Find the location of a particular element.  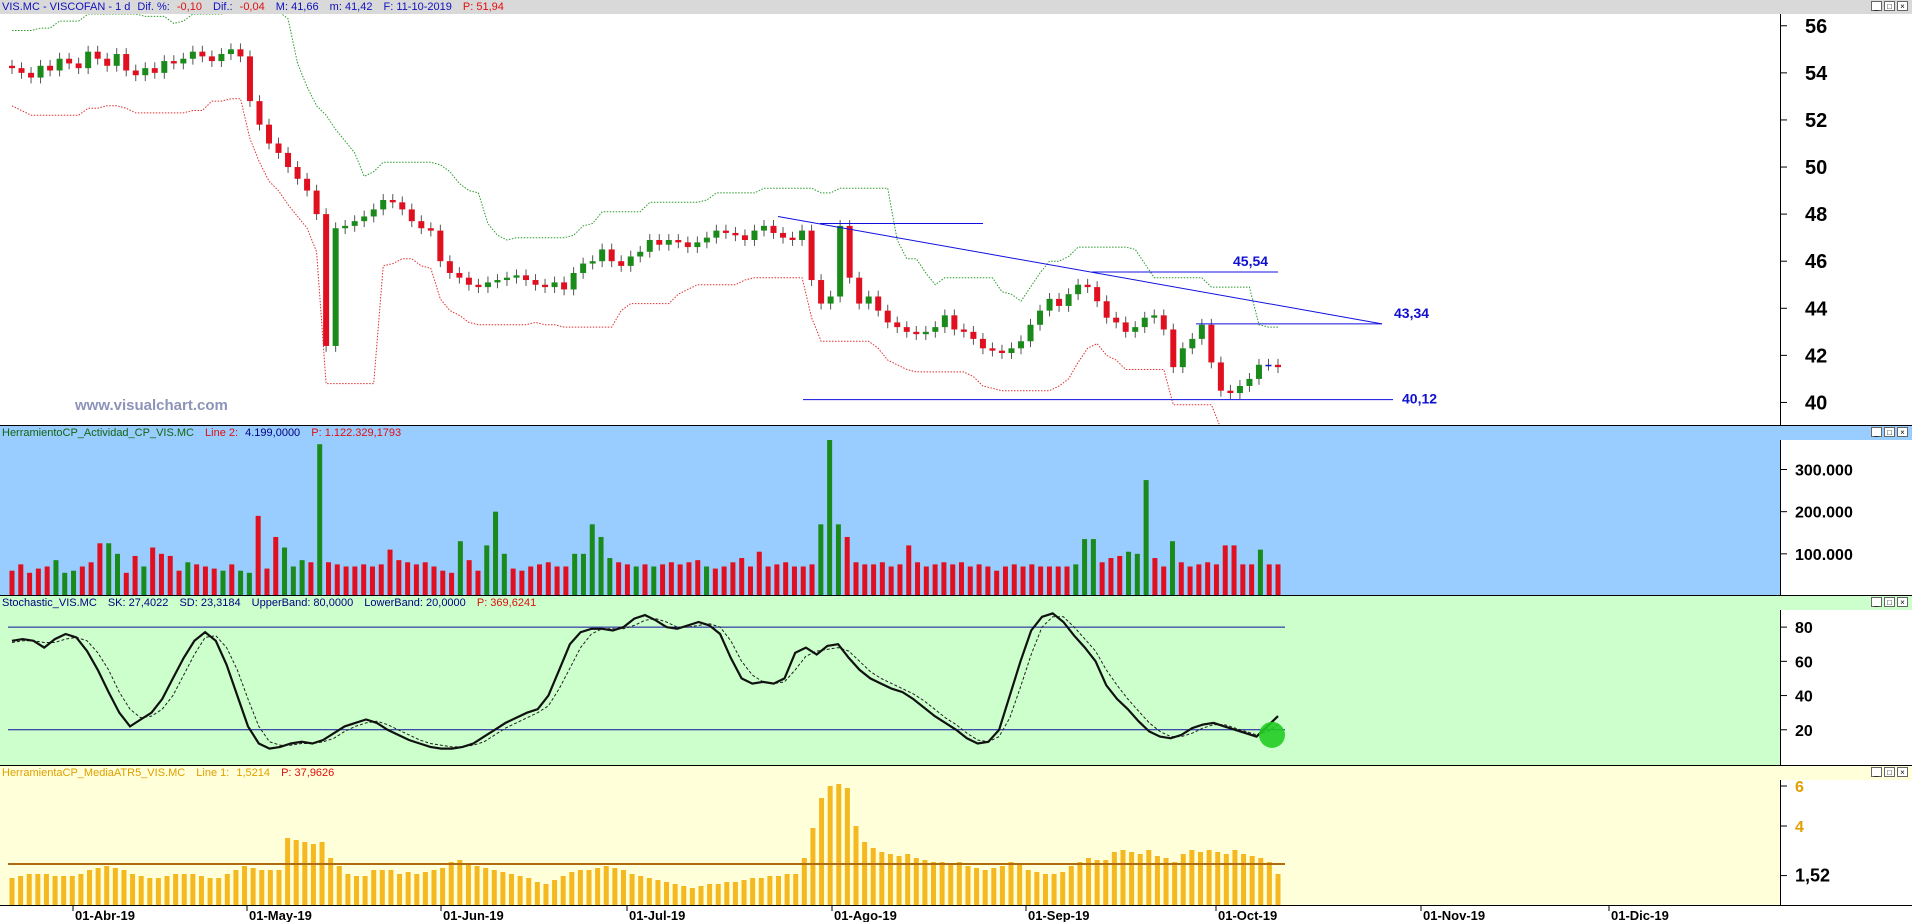

price-tick-label: 48 is located at coordinates (1816, 215).